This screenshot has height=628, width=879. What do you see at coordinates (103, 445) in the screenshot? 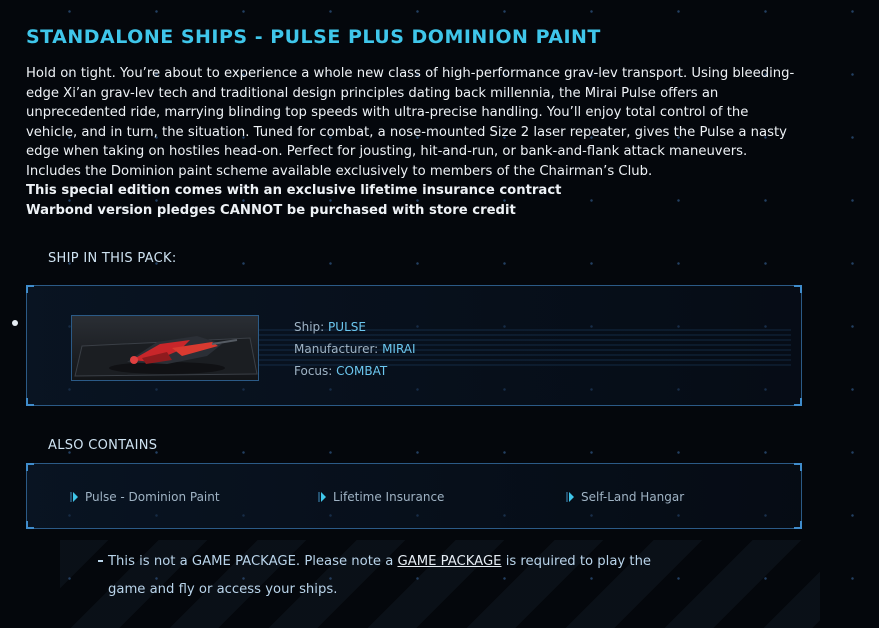
I see `also-contains-label: ALSO CONTAINS` at bounding box center [103, 445].